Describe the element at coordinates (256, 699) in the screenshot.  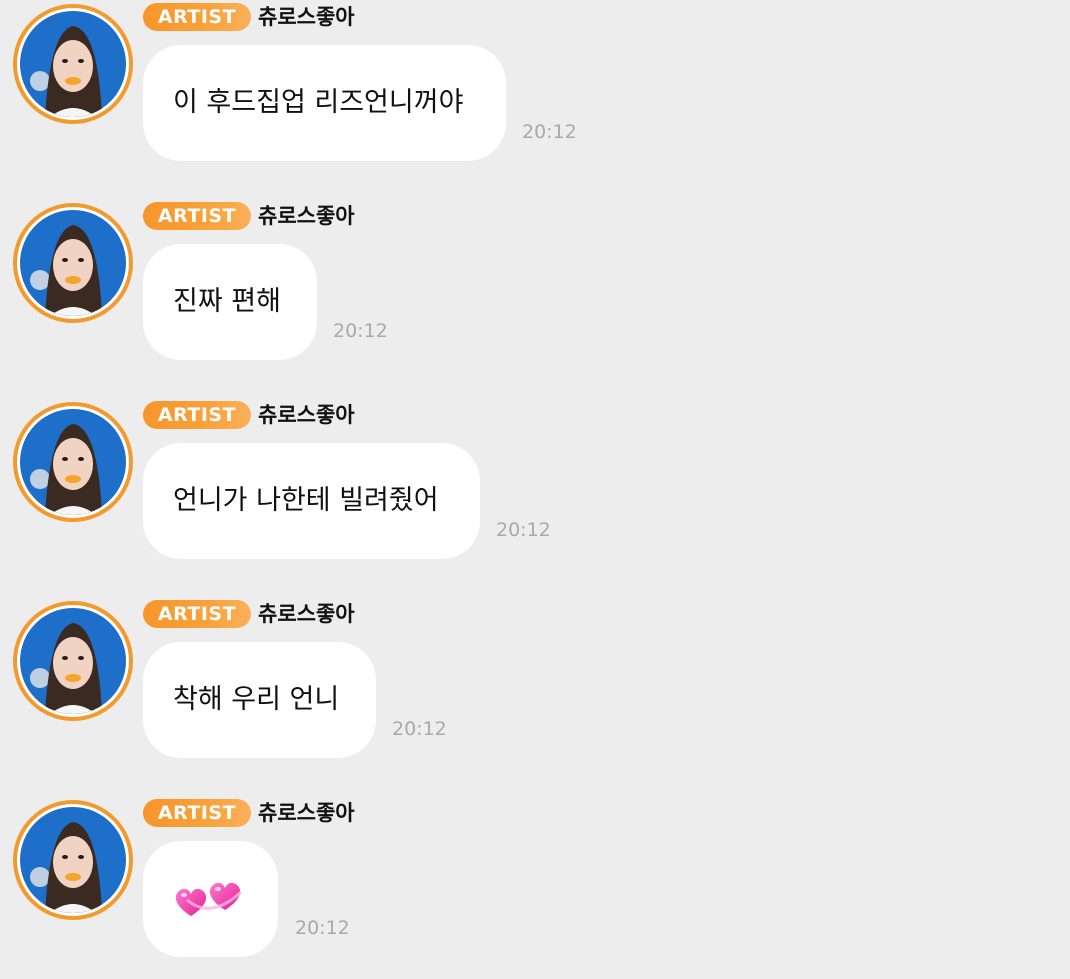
I see `message-text: 착해 우리 언니` at that location.